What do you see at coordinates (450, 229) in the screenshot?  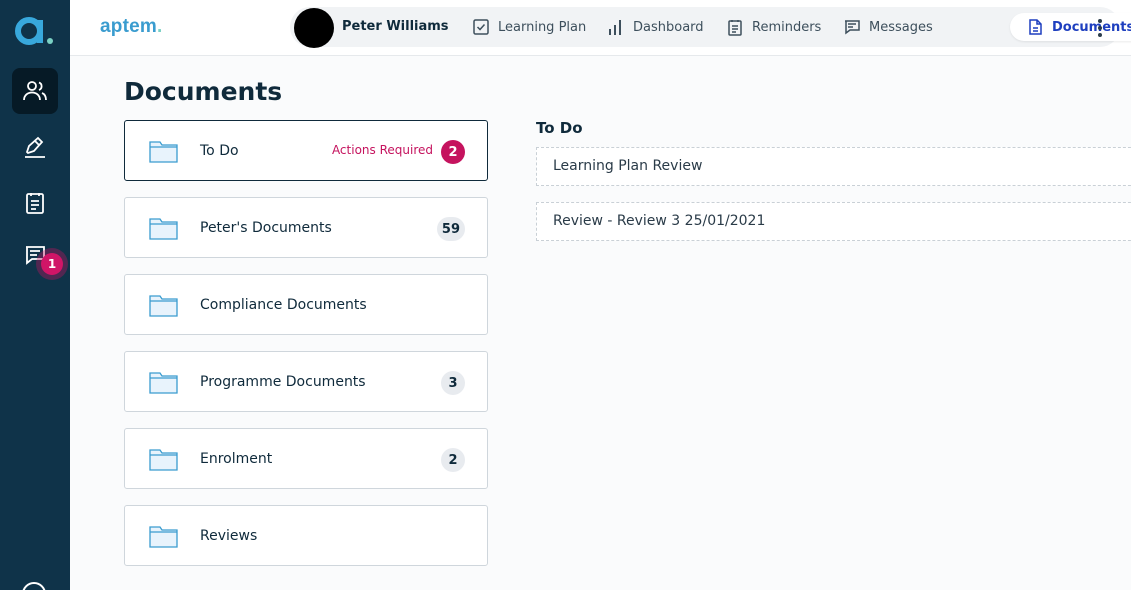 I see `folder-count-badge: 59` at bounding box center [450, 229].